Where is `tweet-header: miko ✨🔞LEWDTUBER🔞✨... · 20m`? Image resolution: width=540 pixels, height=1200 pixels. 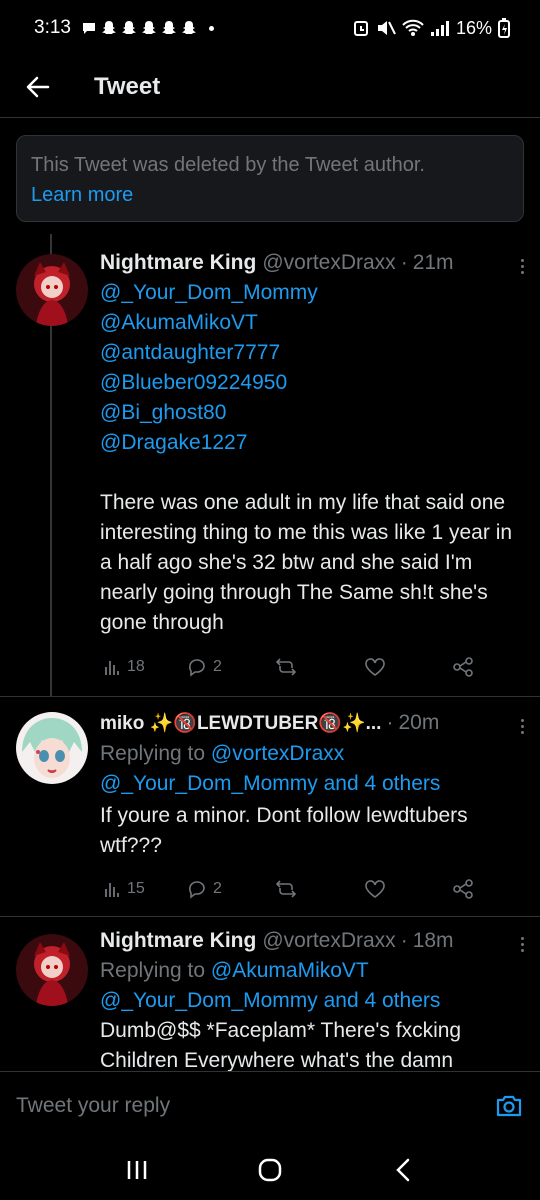
tweet-header: miko ✨🔞LEWDTUBER🔞✨... · 20m is located at coordinates (312, 723).